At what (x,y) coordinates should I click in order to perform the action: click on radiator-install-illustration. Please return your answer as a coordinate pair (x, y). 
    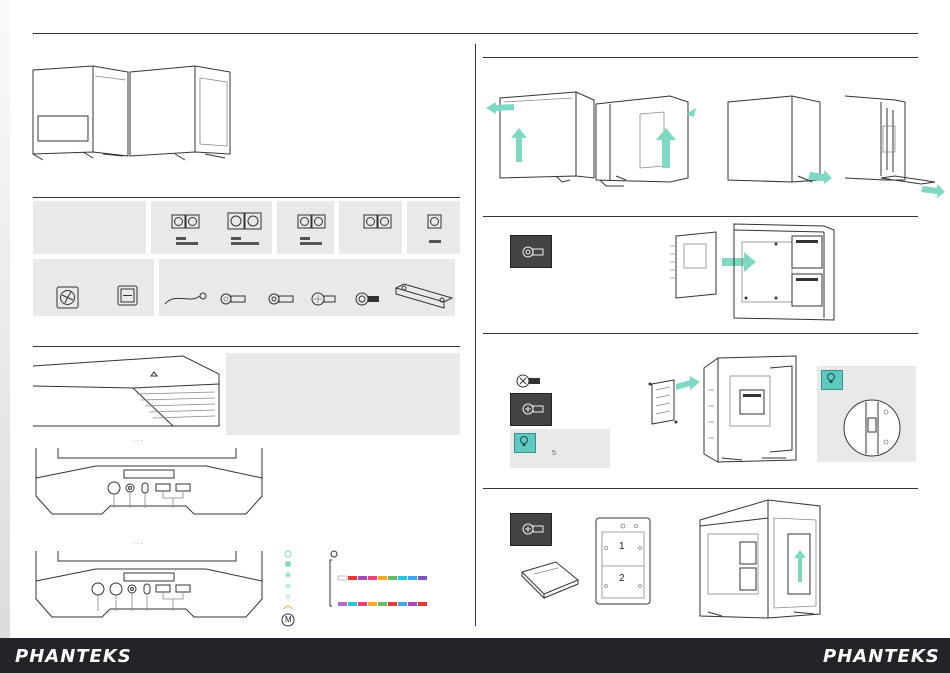
    Looking at the image, I should click on (722, 409).